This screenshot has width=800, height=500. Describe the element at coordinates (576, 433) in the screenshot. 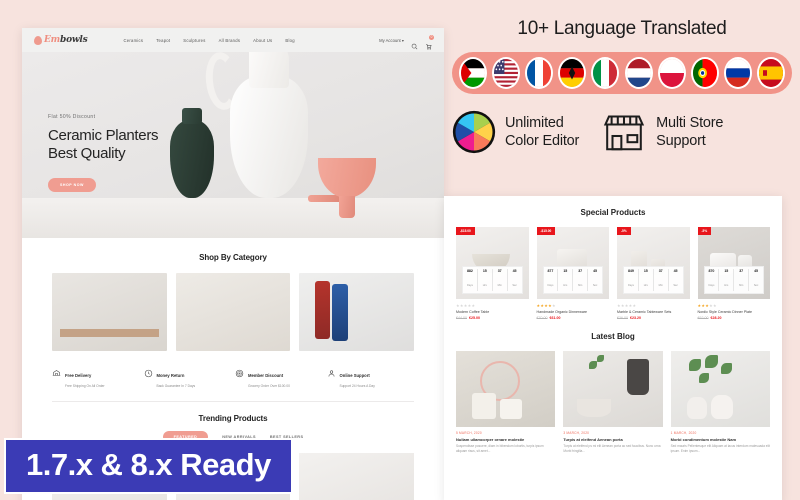

I see `blog-date: 3 MARCH, 2020` at that location.